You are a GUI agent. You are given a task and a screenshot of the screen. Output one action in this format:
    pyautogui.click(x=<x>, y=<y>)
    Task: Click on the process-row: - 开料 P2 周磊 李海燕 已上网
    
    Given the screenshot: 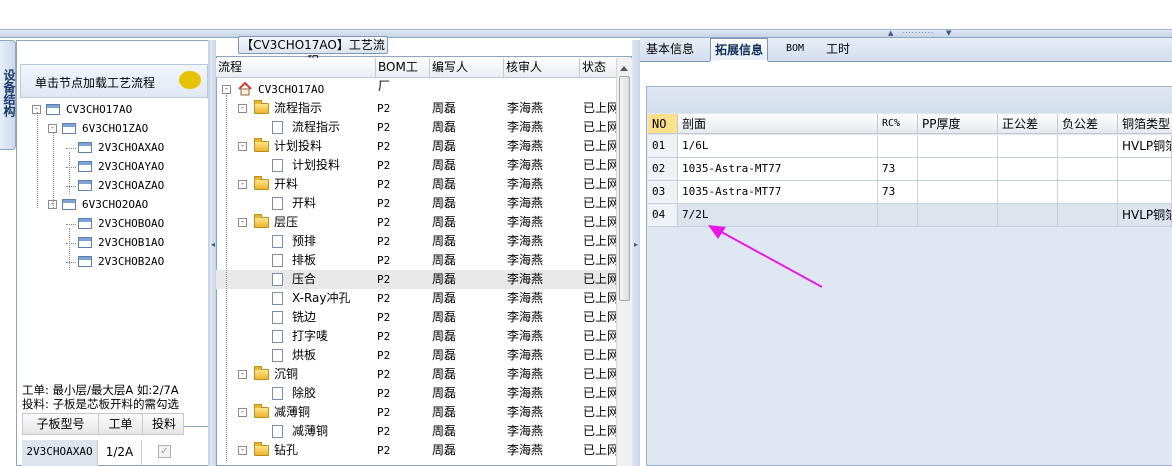 What is the action you would take?
    pyautogui.click(x=416, y=184)
    